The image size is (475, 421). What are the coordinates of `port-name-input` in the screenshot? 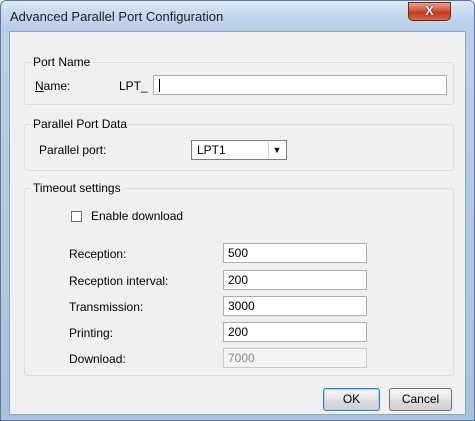 It's located at (300, 85).